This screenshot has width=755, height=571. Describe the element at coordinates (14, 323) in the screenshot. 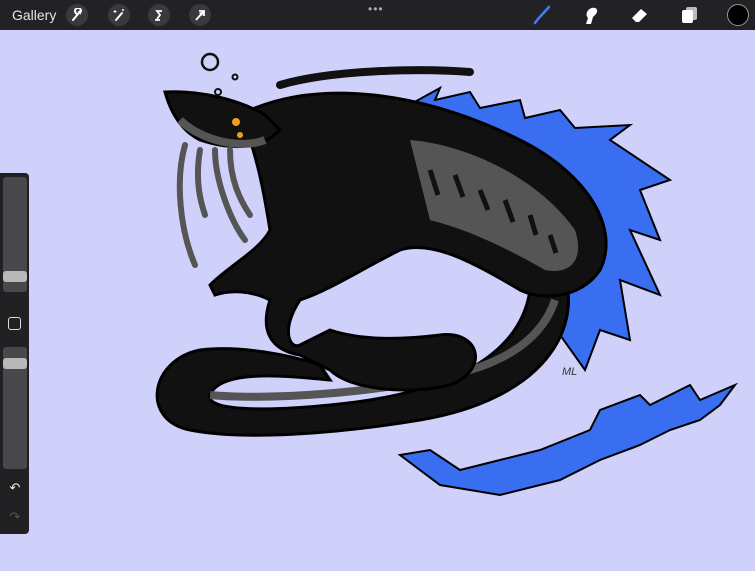

I see `modifier-button` at that location.